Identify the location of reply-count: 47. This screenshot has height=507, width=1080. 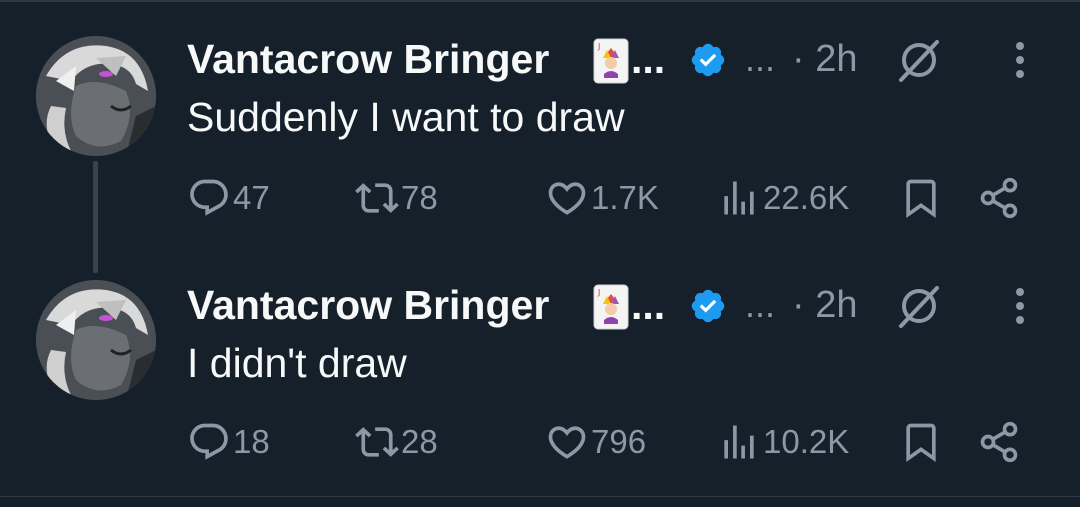
(251, 197).